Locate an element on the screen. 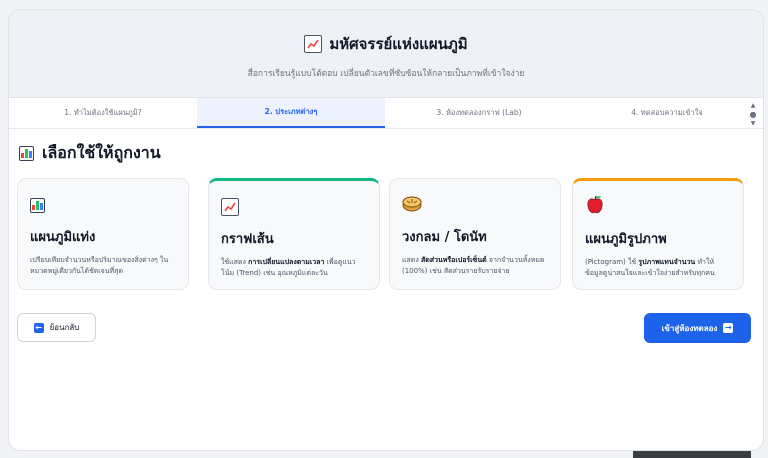 Image resolution: width=768 pixels, height=458 pixels. page-title-row: มหัศจรรย์แห่งแผนภูมิ is located at coordinates (386, 33).